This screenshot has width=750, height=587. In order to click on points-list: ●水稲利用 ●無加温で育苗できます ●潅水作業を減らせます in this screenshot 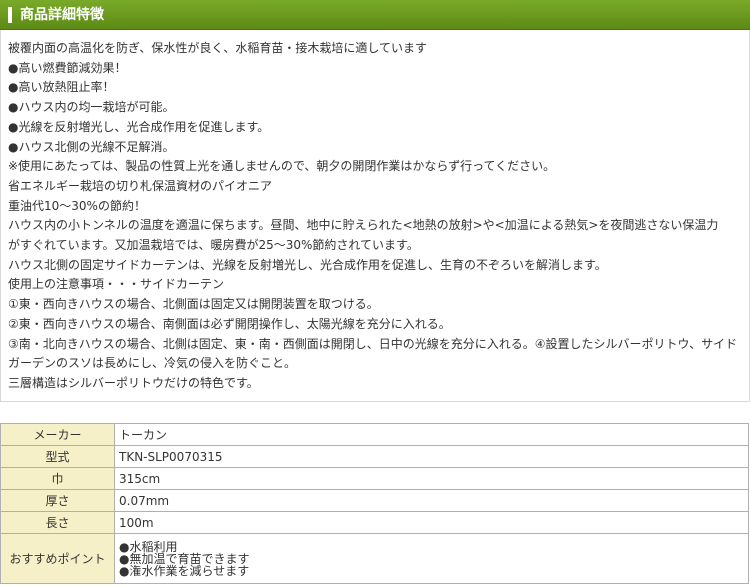, I will do `click(431, 559)`.